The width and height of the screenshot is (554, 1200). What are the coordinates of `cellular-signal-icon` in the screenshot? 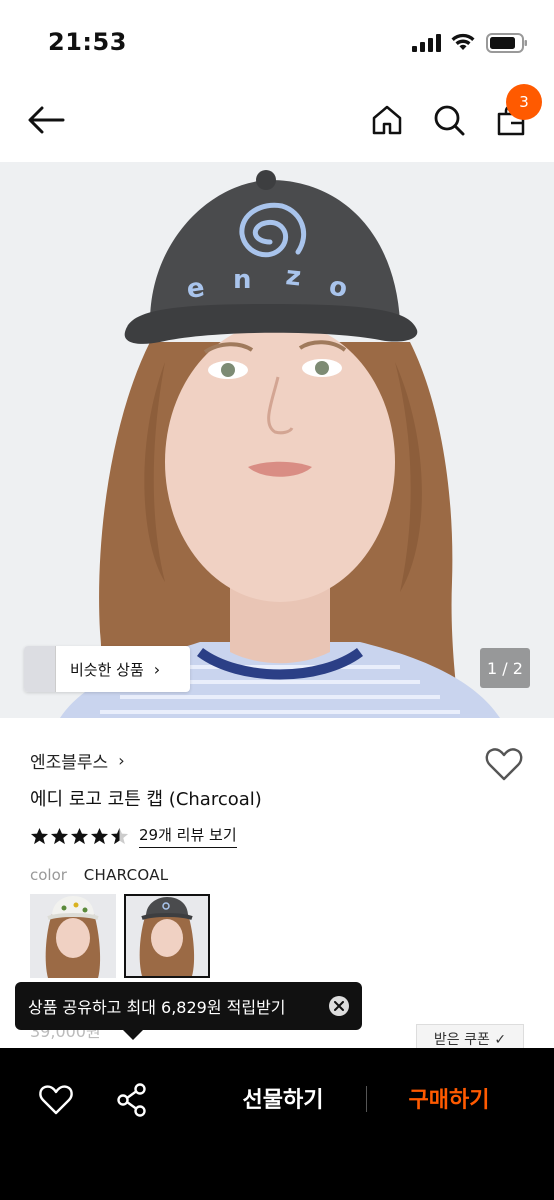 It's located at (426, 43).